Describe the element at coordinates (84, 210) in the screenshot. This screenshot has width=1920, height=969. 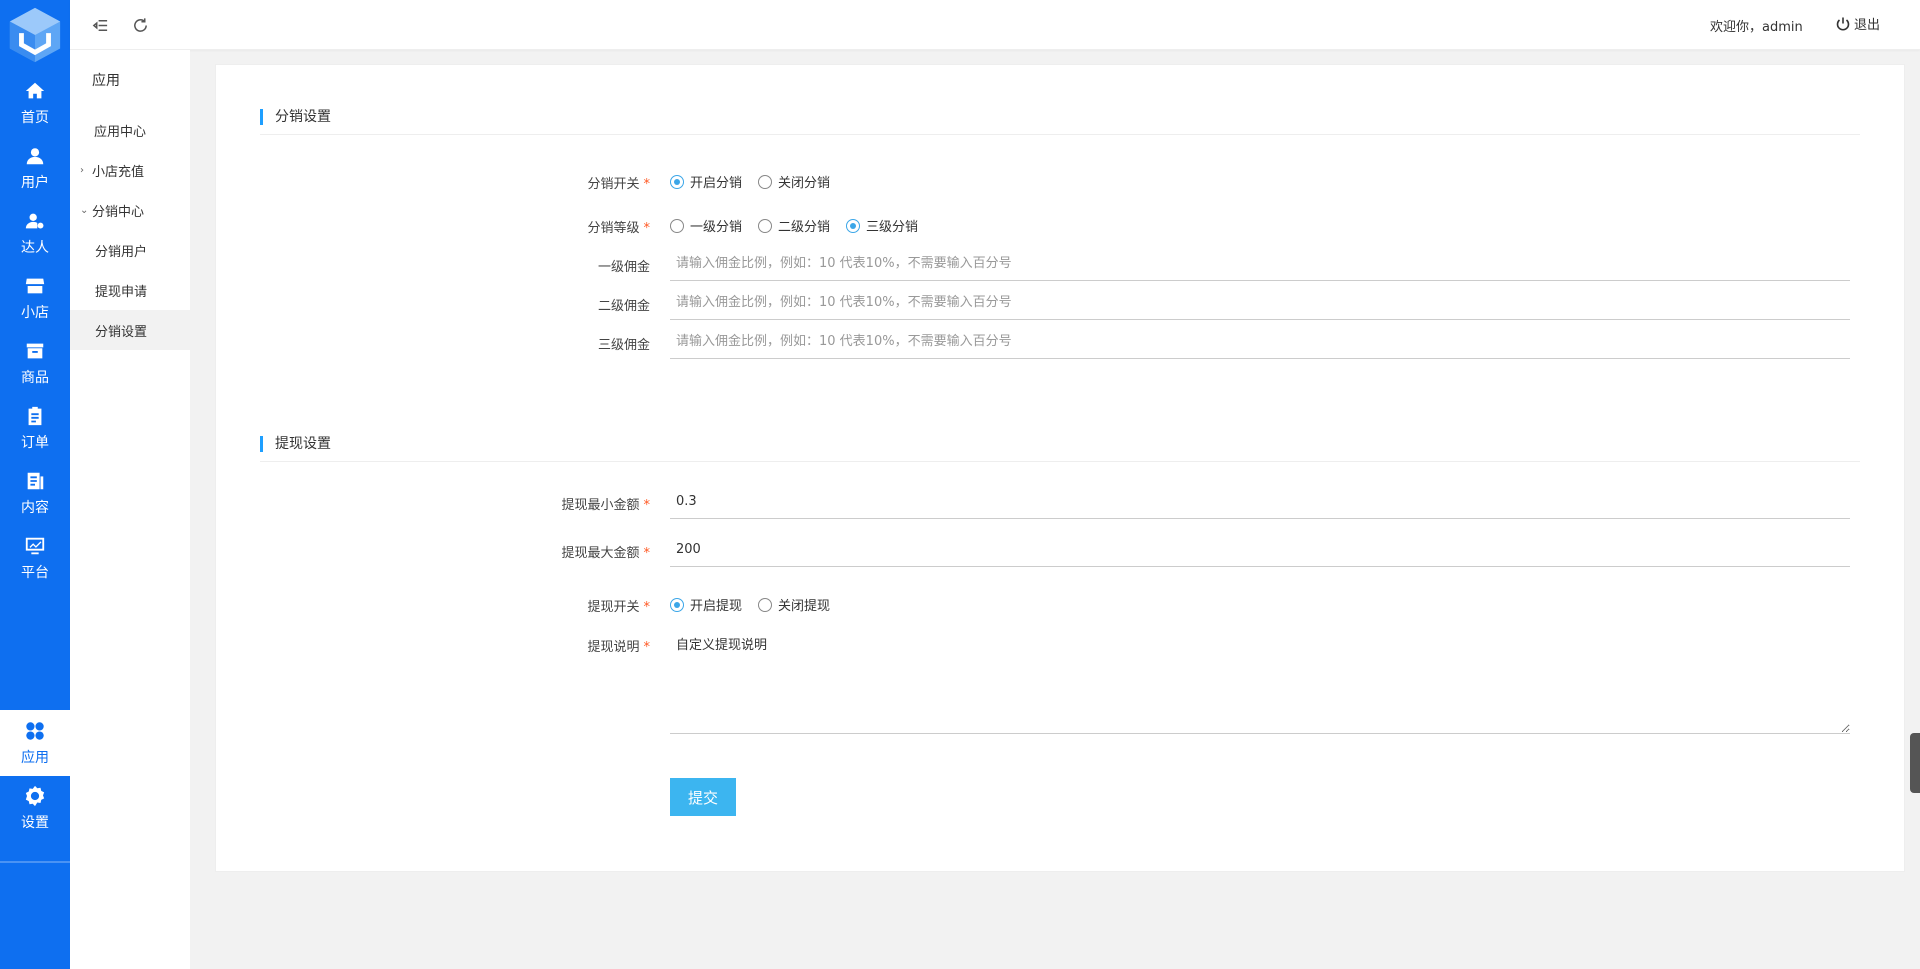
I see `chevron-down-icon: ⌄` at that location.